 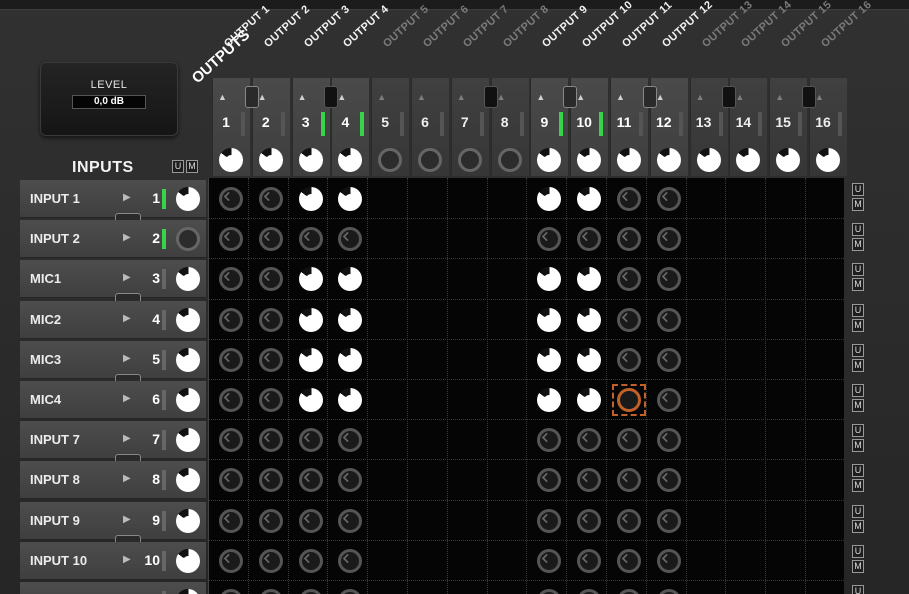 I want to click on level-value: 0,0 dB, so click(x=109, y=102).